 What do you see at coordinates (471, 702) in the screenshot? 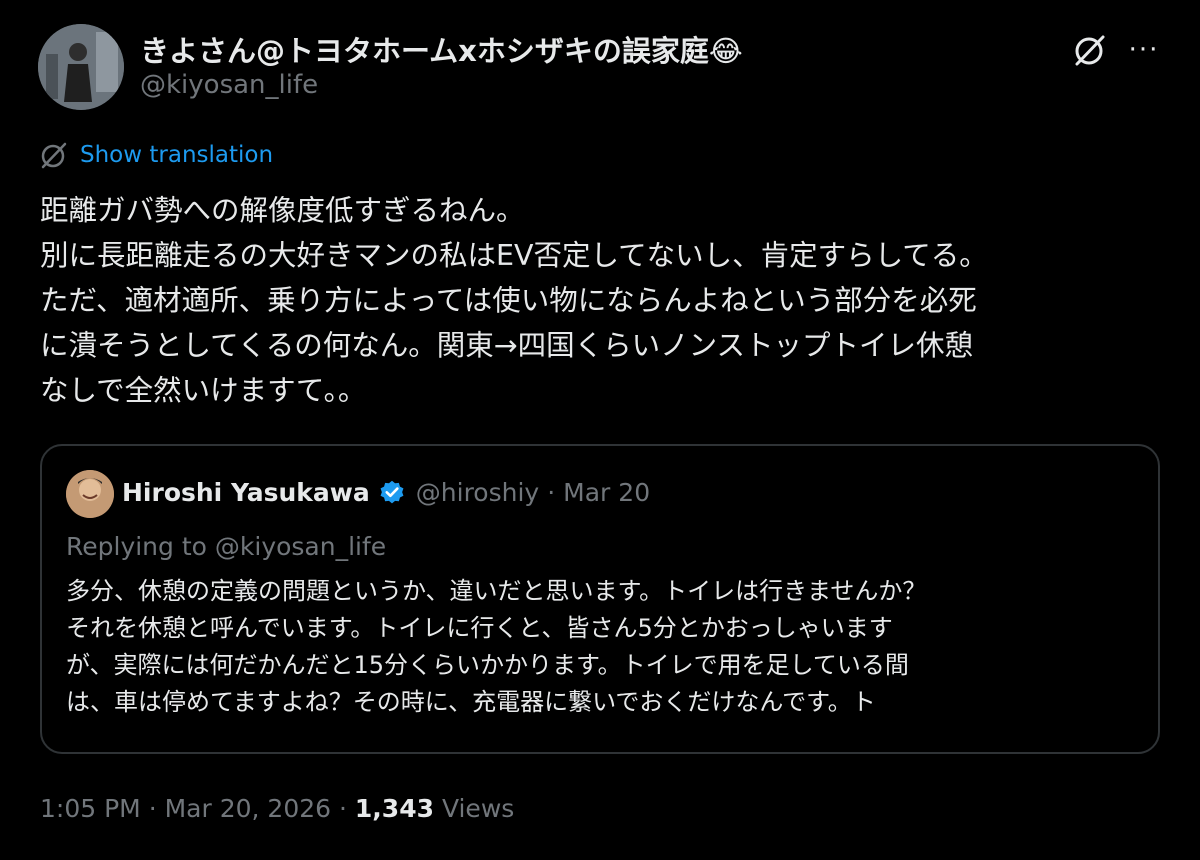
I see `quoted-line: は、車は停めてますよね？その時に、充電器に繋いでおくだけなんです。ト` at bounding box center [471, 702].